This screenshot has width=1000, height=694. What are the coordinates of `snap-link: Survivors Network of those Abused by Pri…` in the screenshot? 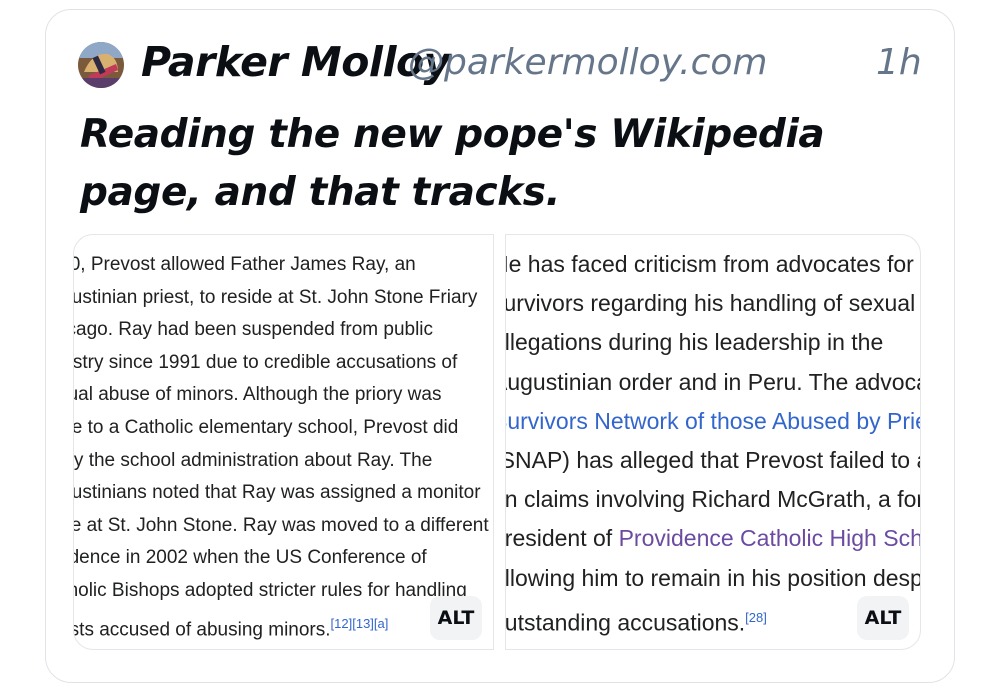 It's located at (713, 420).